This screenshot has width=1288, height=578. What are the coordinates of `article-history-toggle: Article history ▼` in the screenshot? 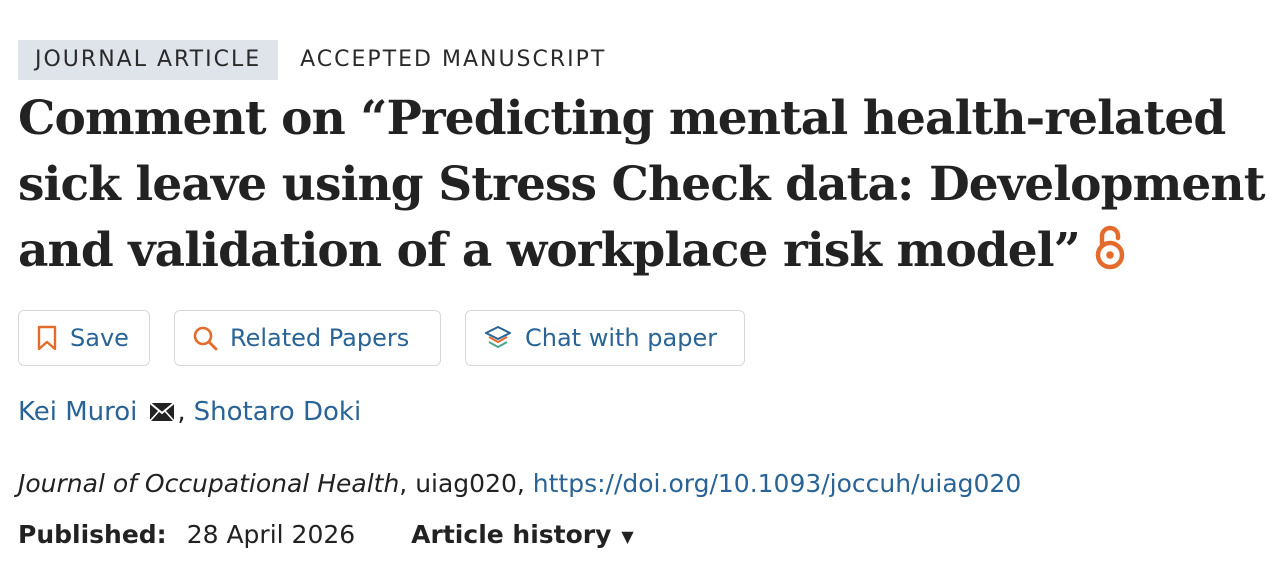 It's located at (522, 535).